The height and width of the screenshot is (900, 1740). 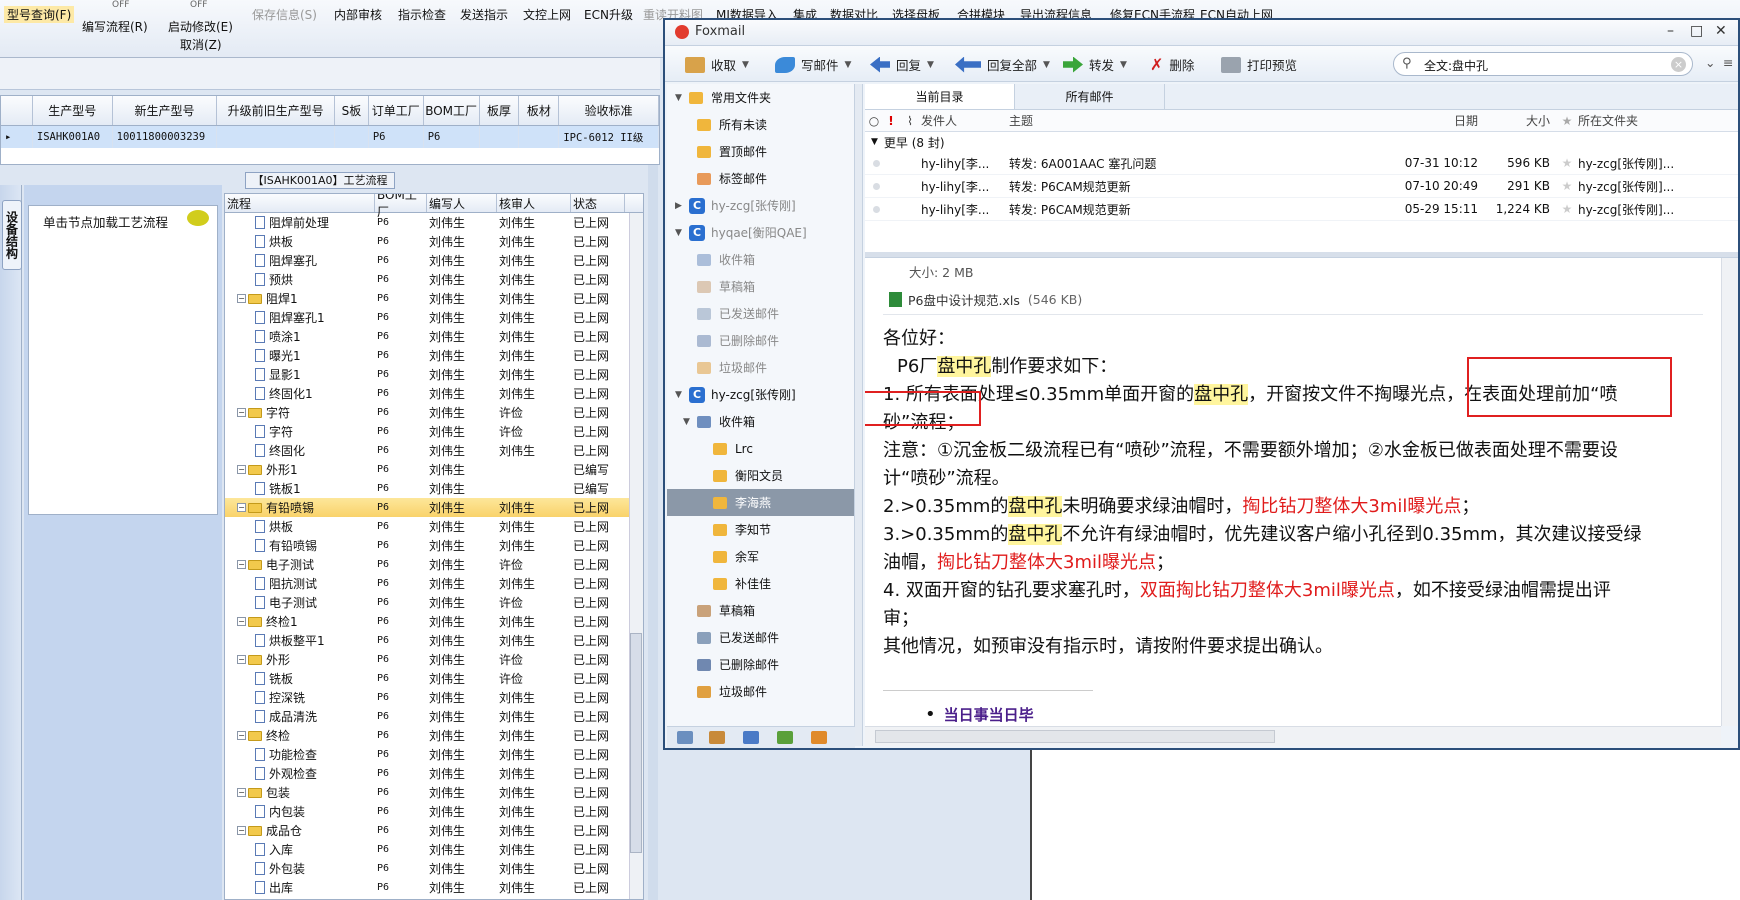 What do you see at coordinates (462, 203) in the screenshot?
I see `tree-col-header: 编写人` at bounding box center [462, 203].